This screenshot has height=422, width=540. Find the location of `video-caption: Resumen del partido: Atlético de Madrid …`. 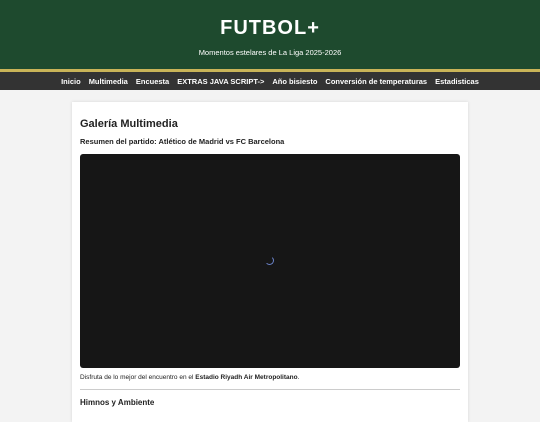

video-caption: Resumen del partido: Atlético de Madrid … is located at coordinates (182, 141).